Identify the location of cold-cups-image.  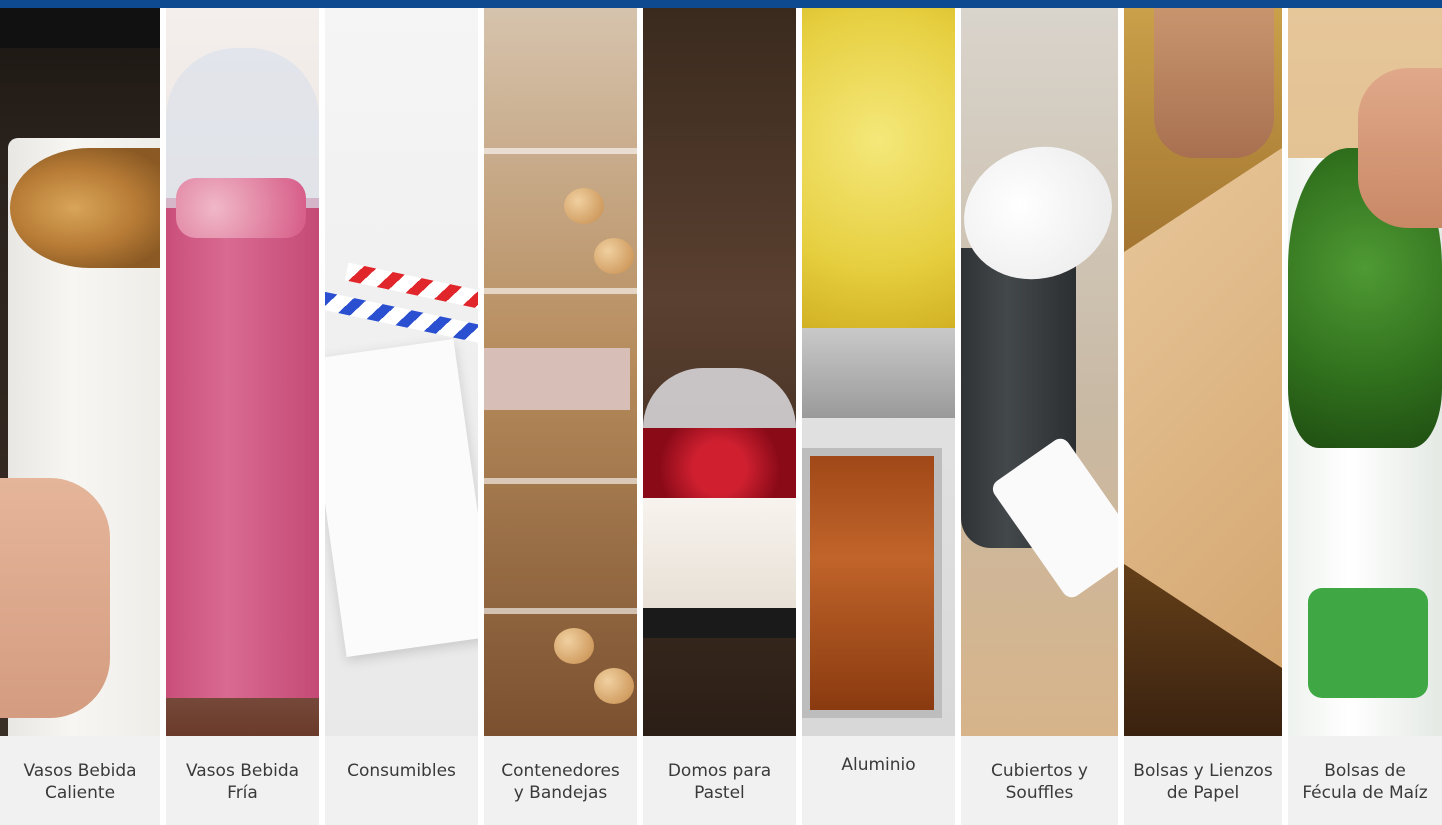
(242, 372).